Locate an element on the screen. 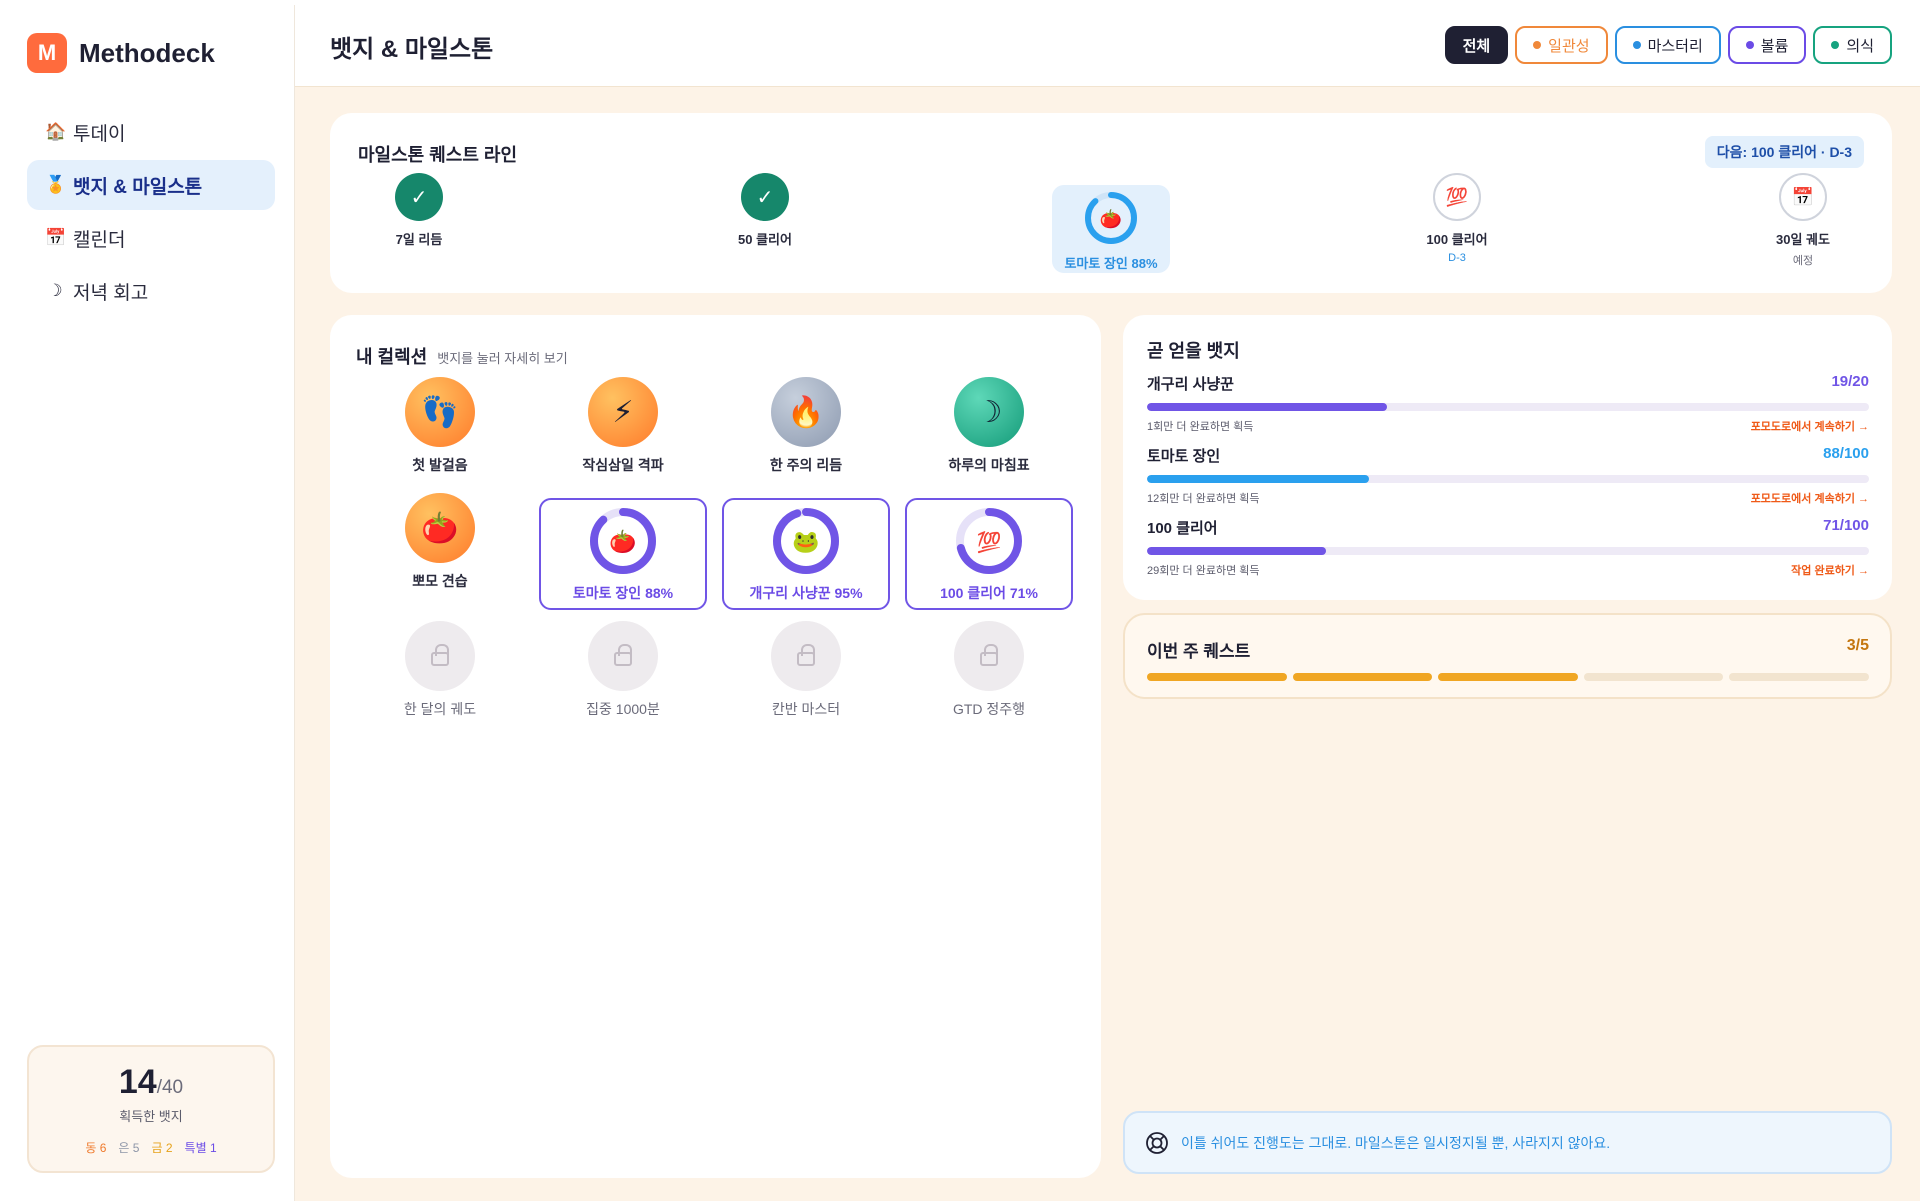 The image size is (1920, 1204). badge-summary-card: 14/40 획득한 뱃지 동 6 은 5 금 2 특별 1 is located at coordinates (151, 1109).